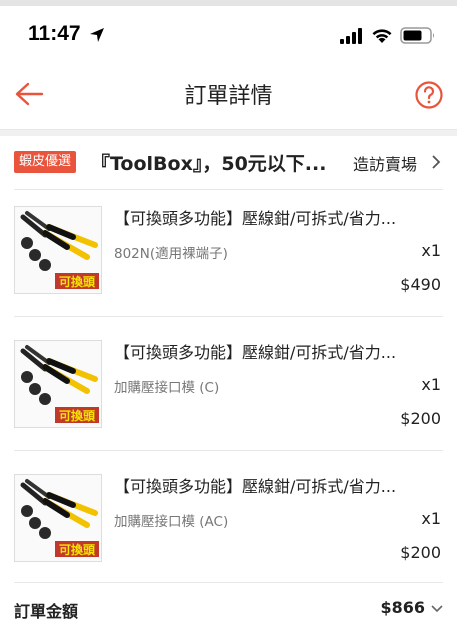 This screenshot has width=457, height=640. I want to click on shop-row: 蝦皮優選 『ToolBox』，50元以下... 造訪賣場, so click(228, 162).